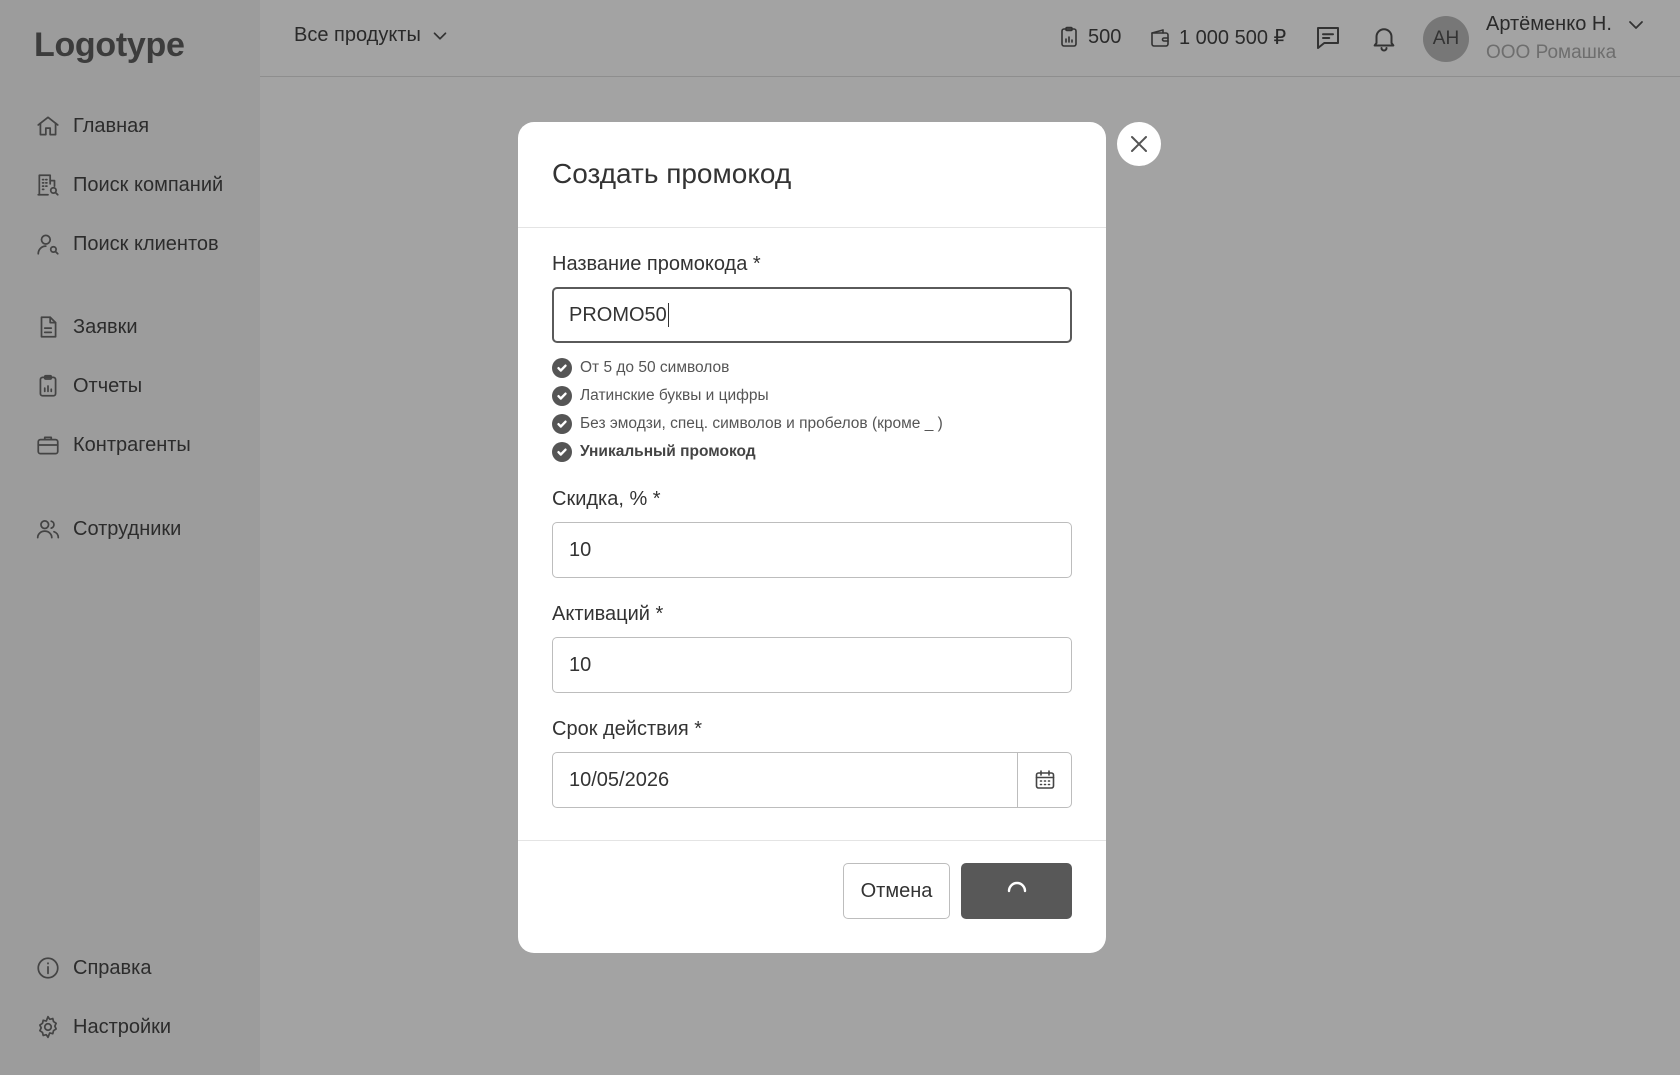  Describe the element at coordinates (48, 327) in the screenshot. I see `document-icon` at that location.